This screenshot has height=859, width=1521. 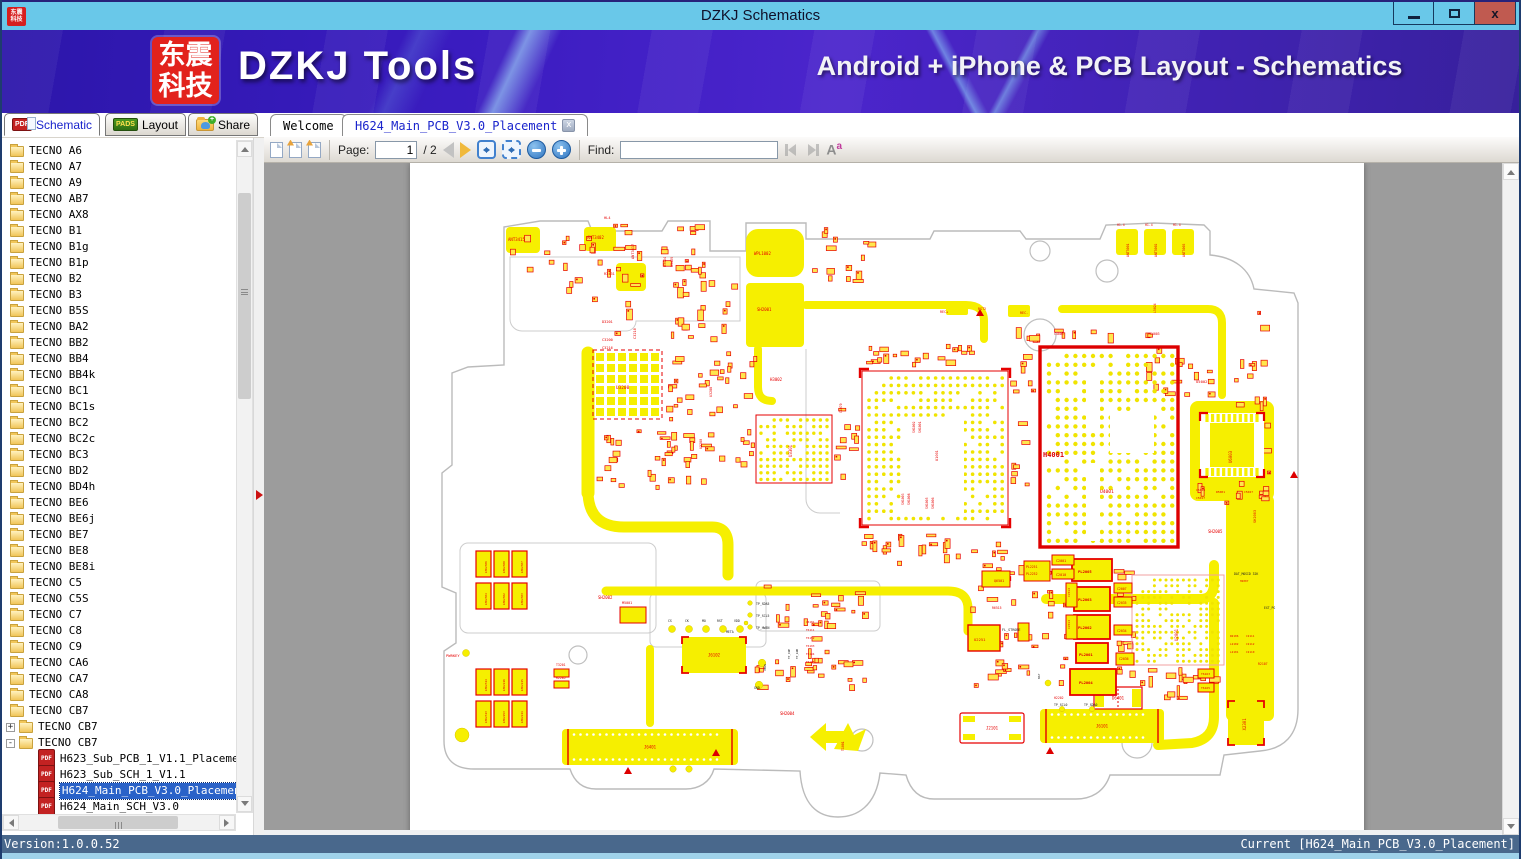 What do you see at coordinates (119, 695) in the screenshot?
I see `tree-item: TECNO CA8` at bounding box center [119, 695].